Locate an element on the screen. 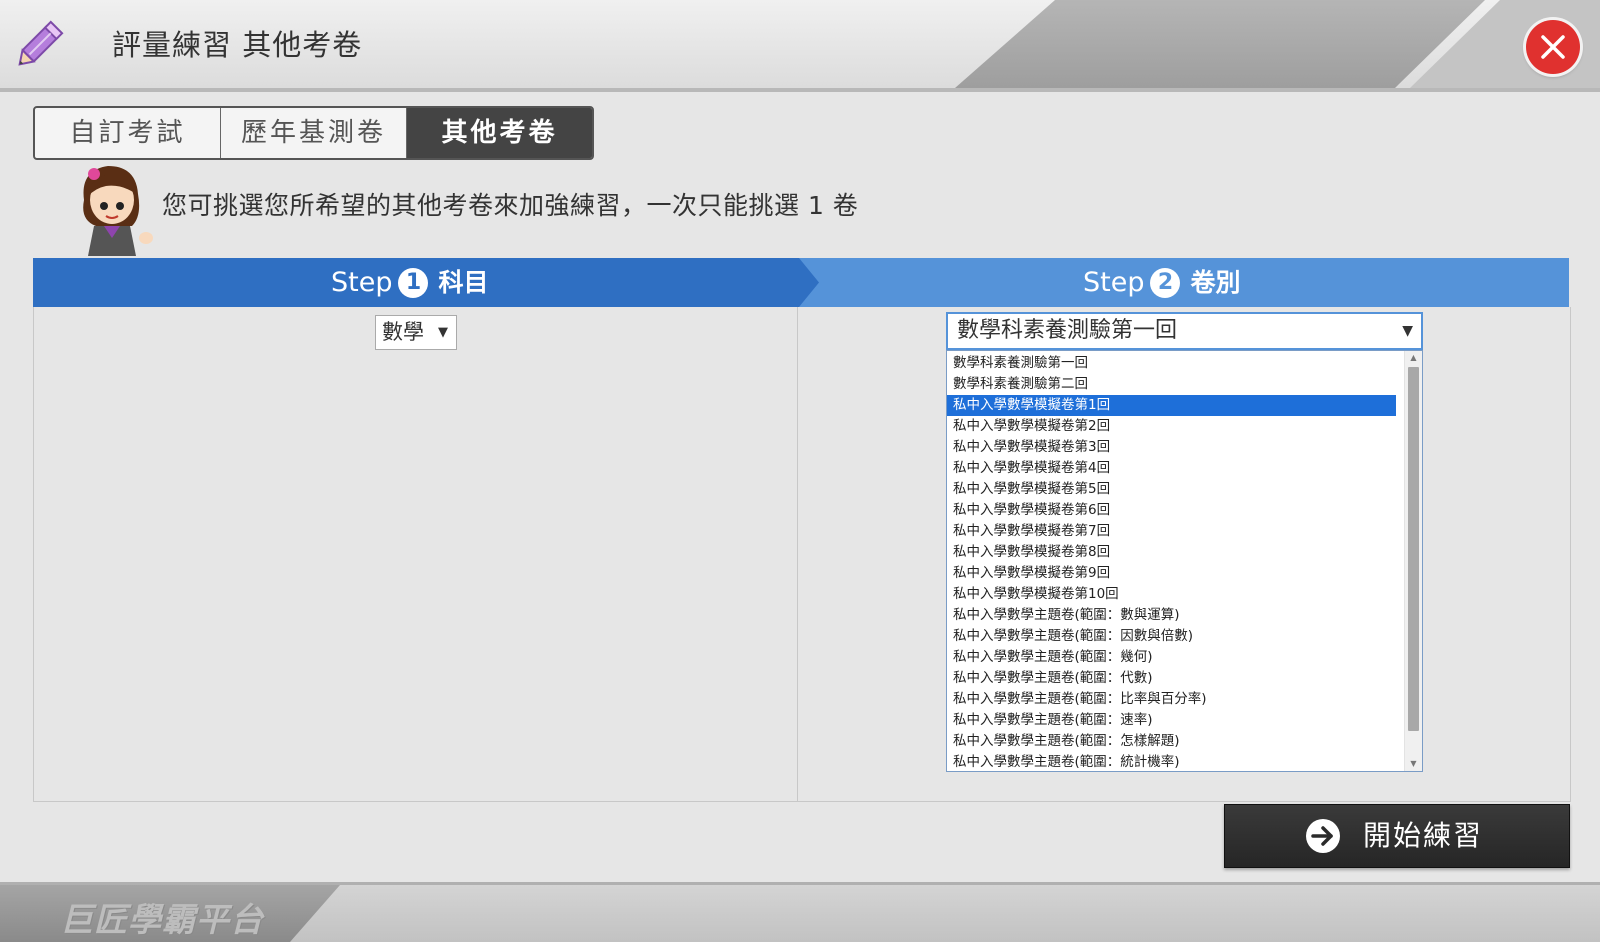  dropdown-option: 私中入學數學模擬卷第6回 is located at coordinates (1171, 510).